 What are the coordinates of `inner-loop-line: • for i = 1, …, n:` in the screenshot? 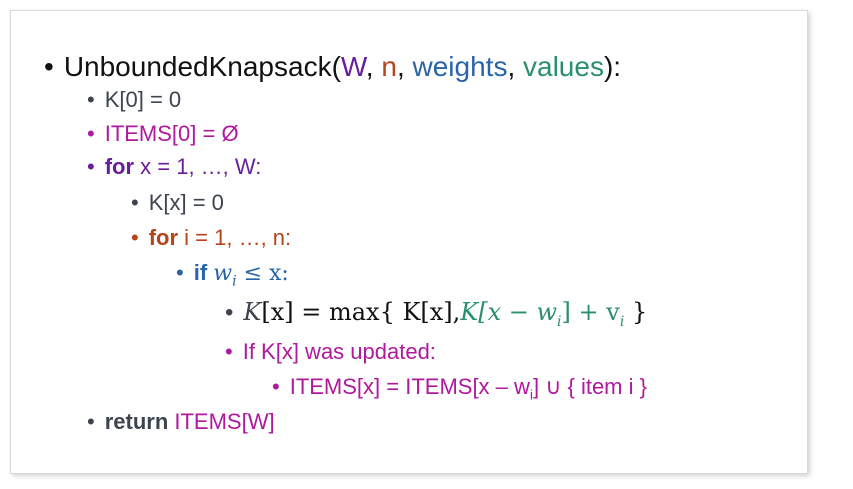 It's located at (211, 238).